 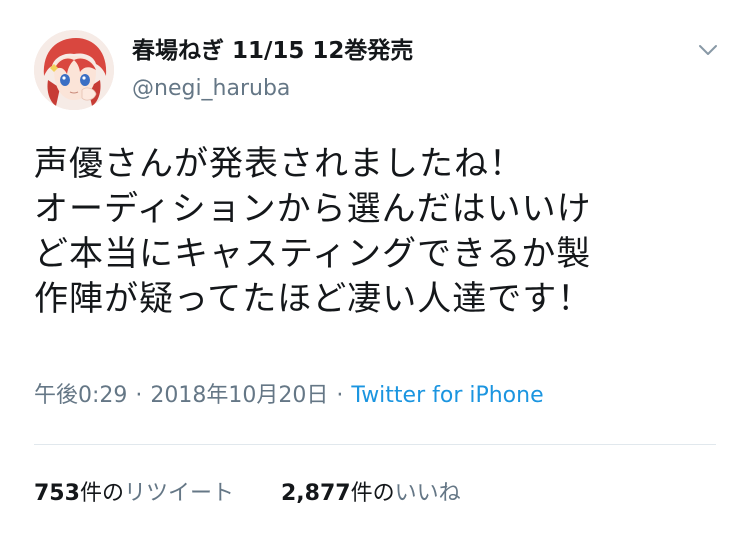 What do you see at coordinates (375, 444) in the screenshot?
I see `divider` at bounding box center [375, 444].